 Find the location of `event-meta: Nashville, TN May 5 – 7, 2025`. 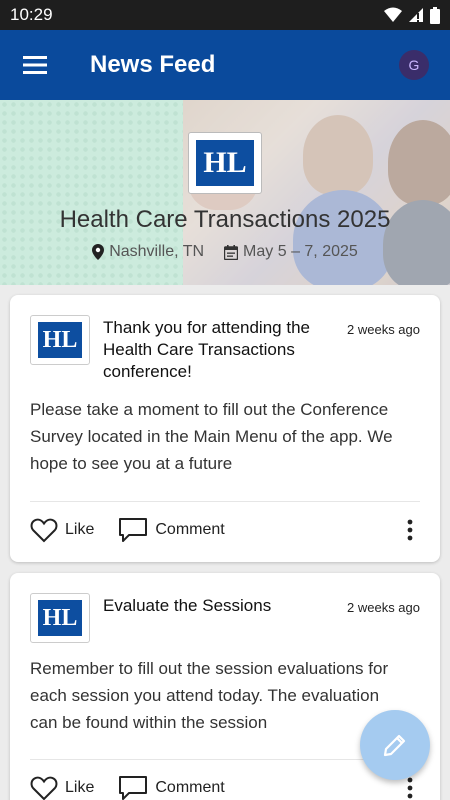

event-meta: Nashville, TN May 5 – 7, 2025 is located at coordinates (225, 252).